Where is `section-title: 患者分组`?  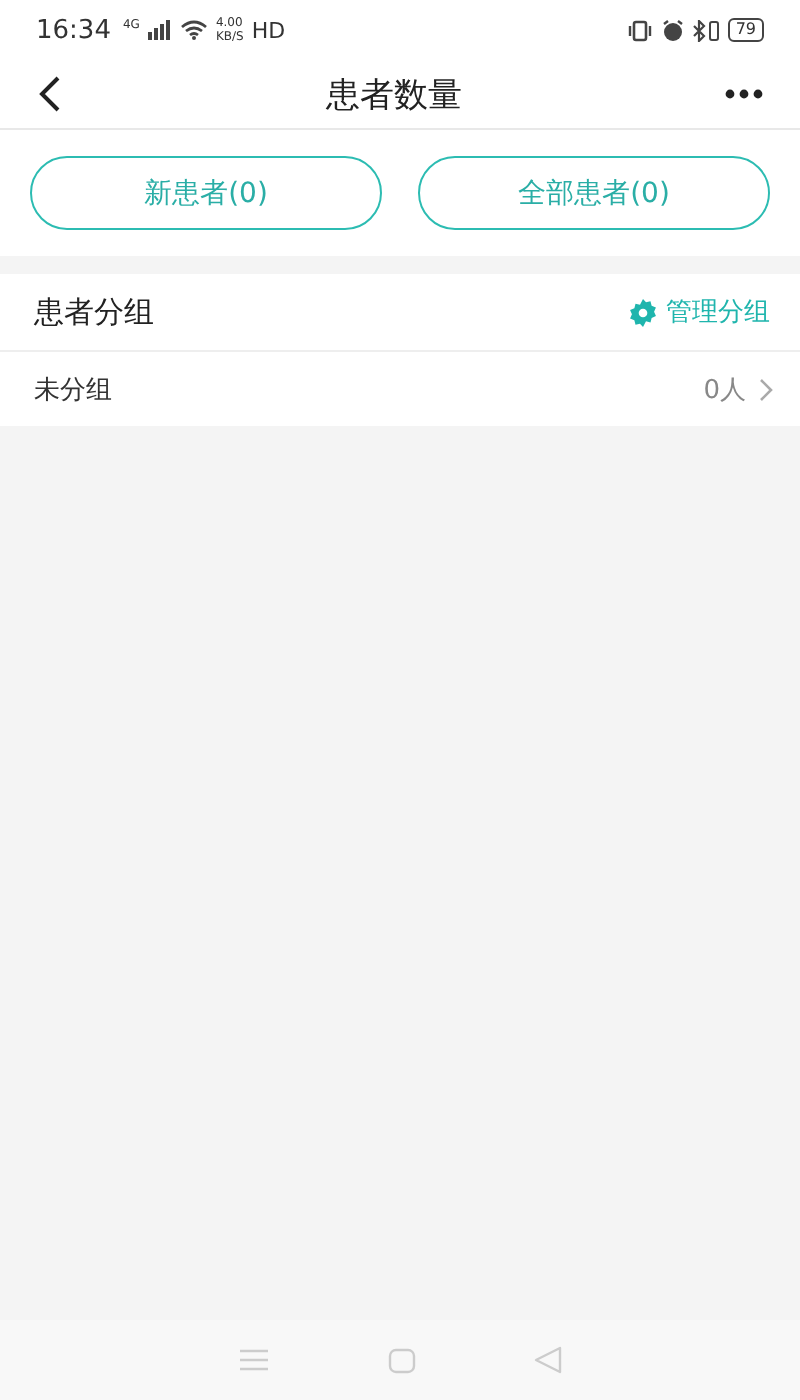
section-title: 患者分组 is located at coordinates (94, 312).